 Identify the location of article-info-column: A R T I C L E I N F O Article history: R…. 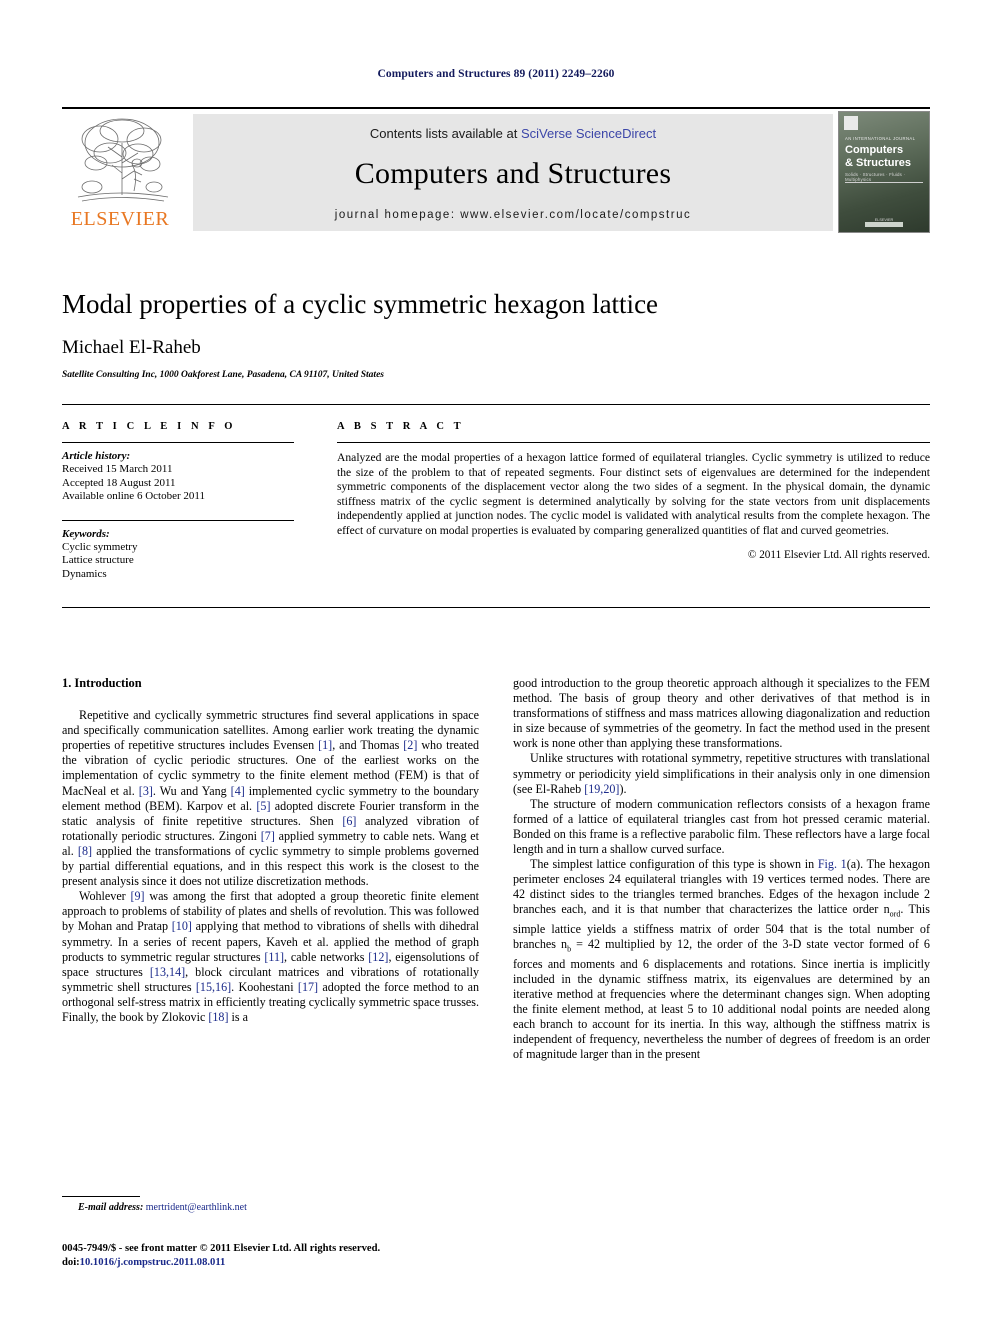
(178, 501).